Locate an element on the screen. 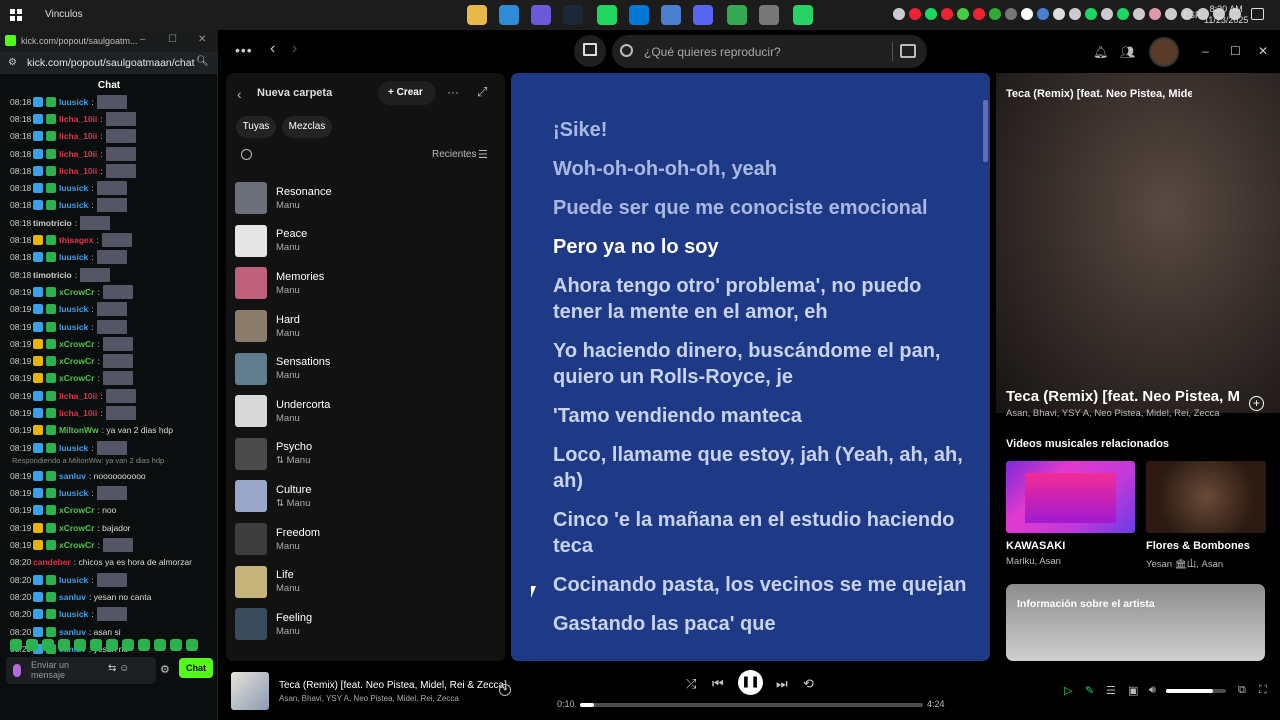 The height and width of the screenshot is (720, 1280). playlist-item: Freedom Manu is located at coordinates (367, 539).